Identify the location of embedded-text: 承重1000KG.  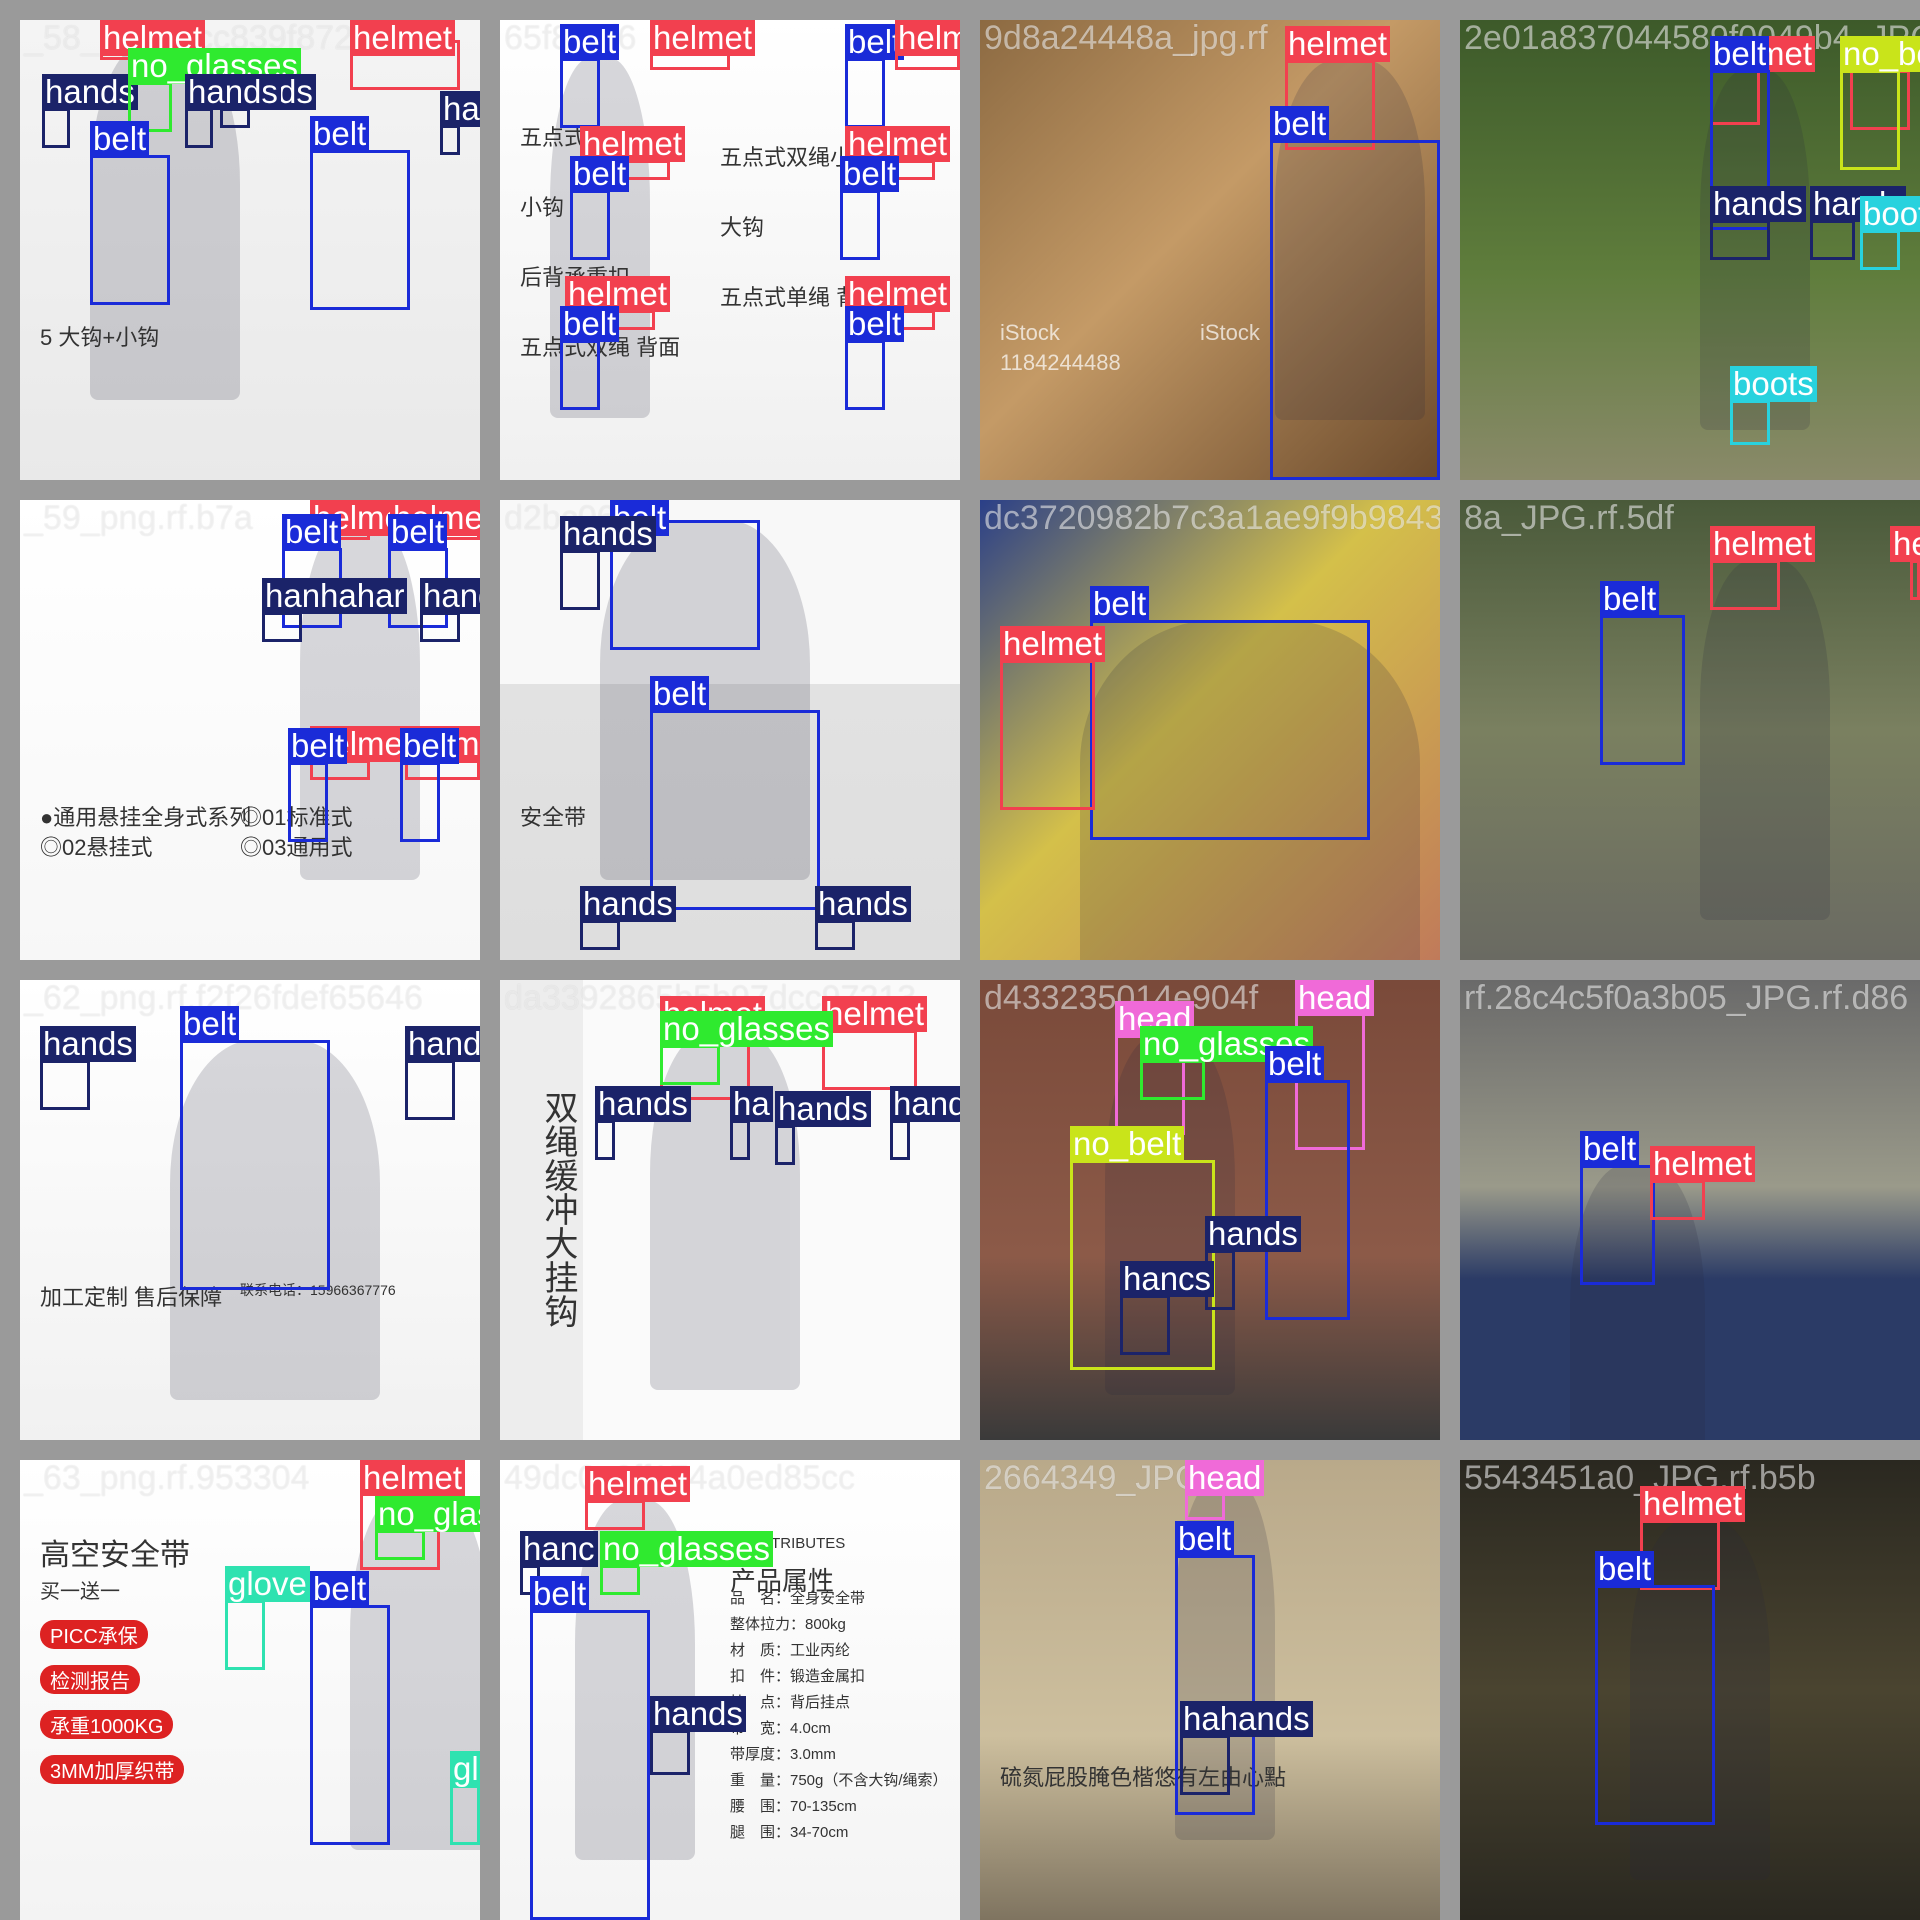
(107, 1724).